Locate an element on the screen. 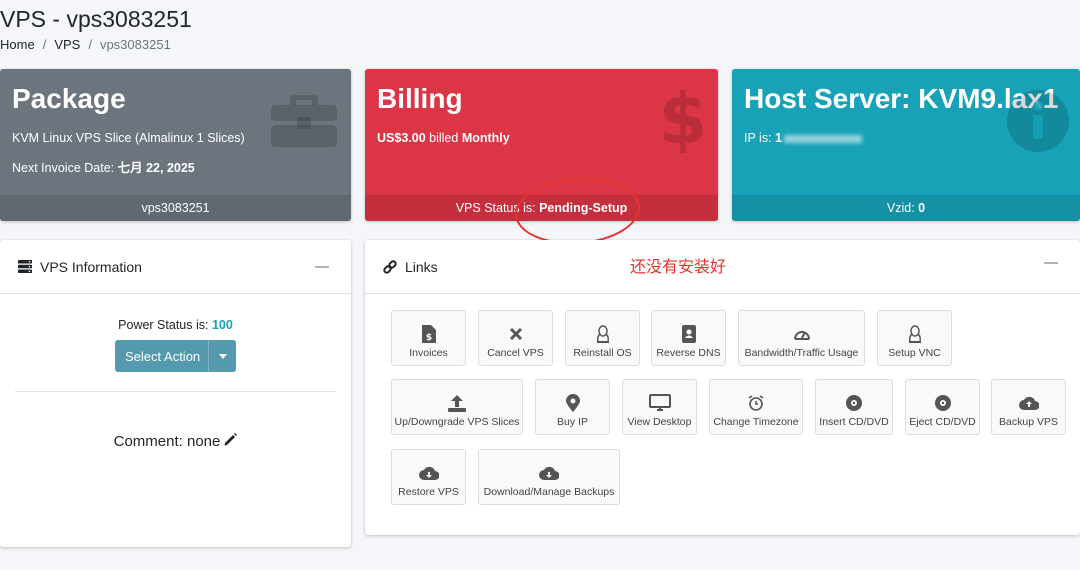 The image size is (1080, 570). page-title: VPS - vps3083251 is located at coordinates (96, 19).